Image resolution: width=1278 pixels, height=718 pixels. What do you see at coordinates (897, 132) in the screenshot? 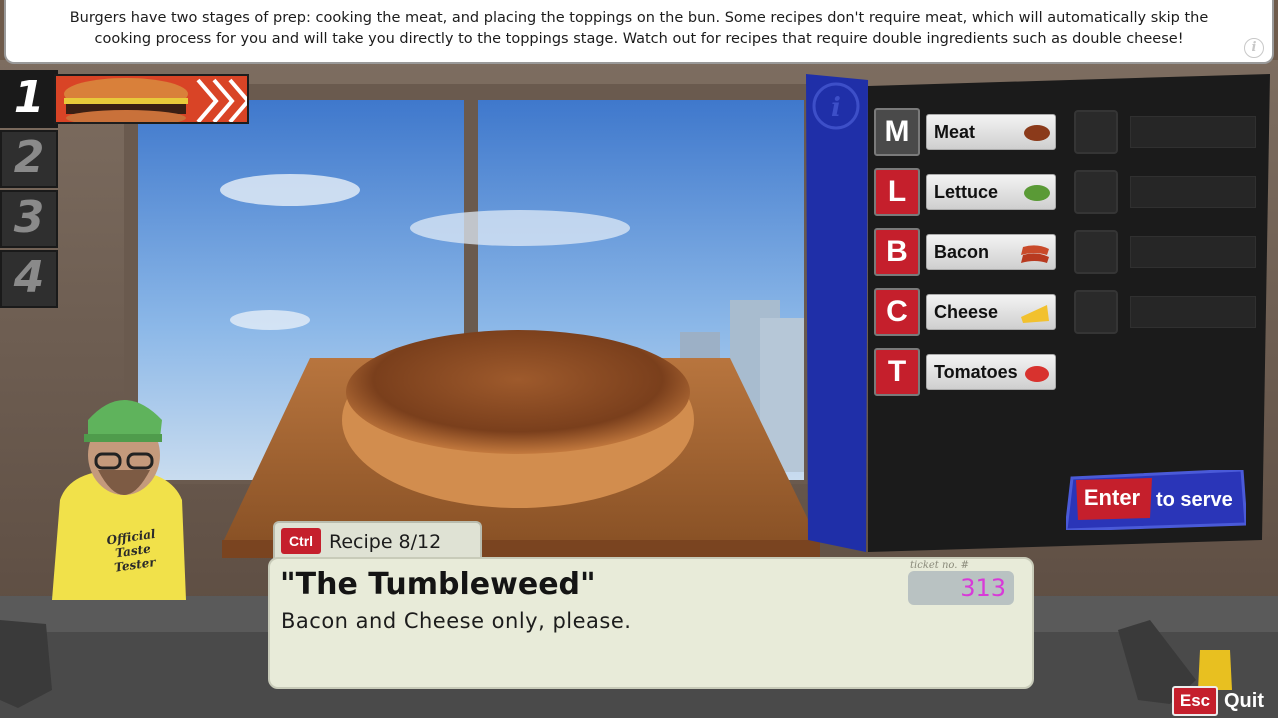
I see `key-m: M` at bounding box center [897, 132].